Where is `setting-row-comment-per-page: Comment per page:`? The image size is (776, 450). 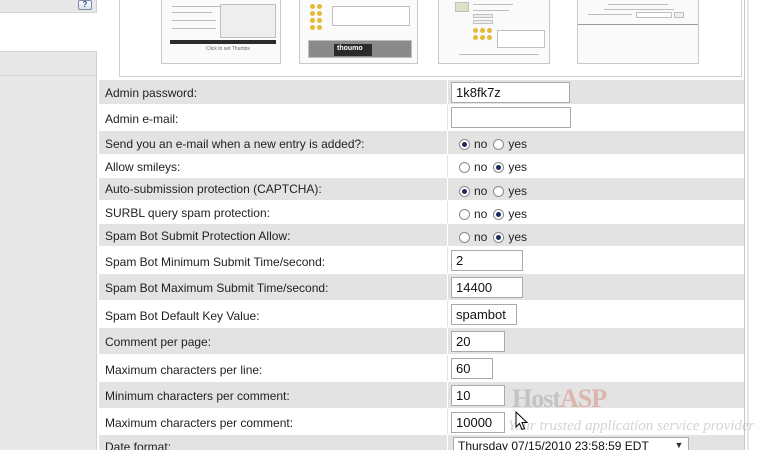
setting-row-comment-per-page: Comment per page: is located at coordinates (421, 341).